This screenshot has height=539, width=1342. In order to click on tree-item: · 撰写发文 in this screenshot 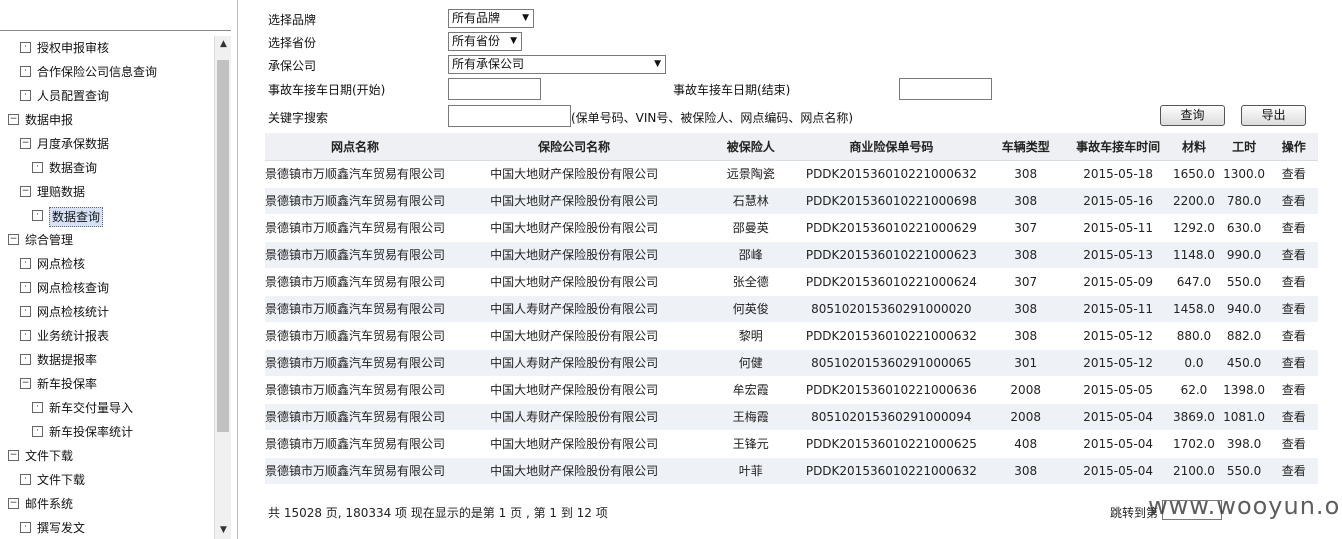, I will do `click(107, 527)`.